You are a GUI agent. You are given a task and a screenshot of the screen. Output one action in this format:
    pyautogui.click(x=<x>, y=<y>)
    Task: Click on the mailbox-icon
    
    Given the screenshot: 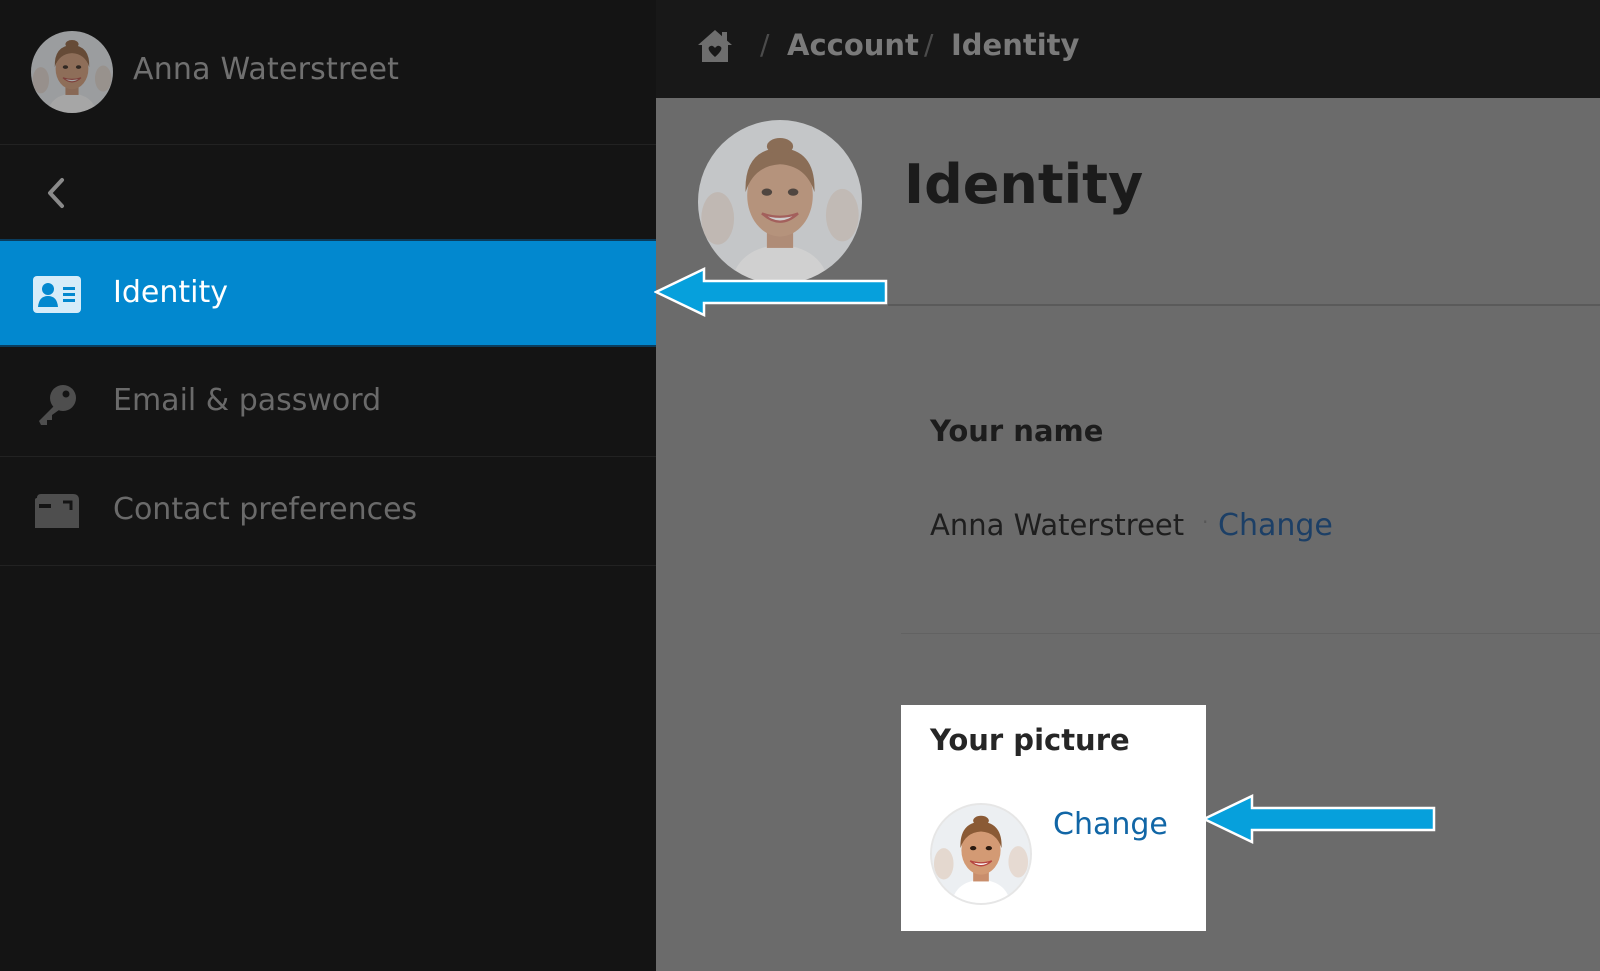 What is the action you would take?
    pyautogui.click(x=57, y=512)
    